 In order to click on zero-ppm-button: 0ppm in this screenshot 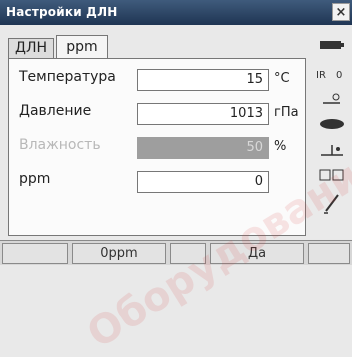, I will do `click(119, 253)`.